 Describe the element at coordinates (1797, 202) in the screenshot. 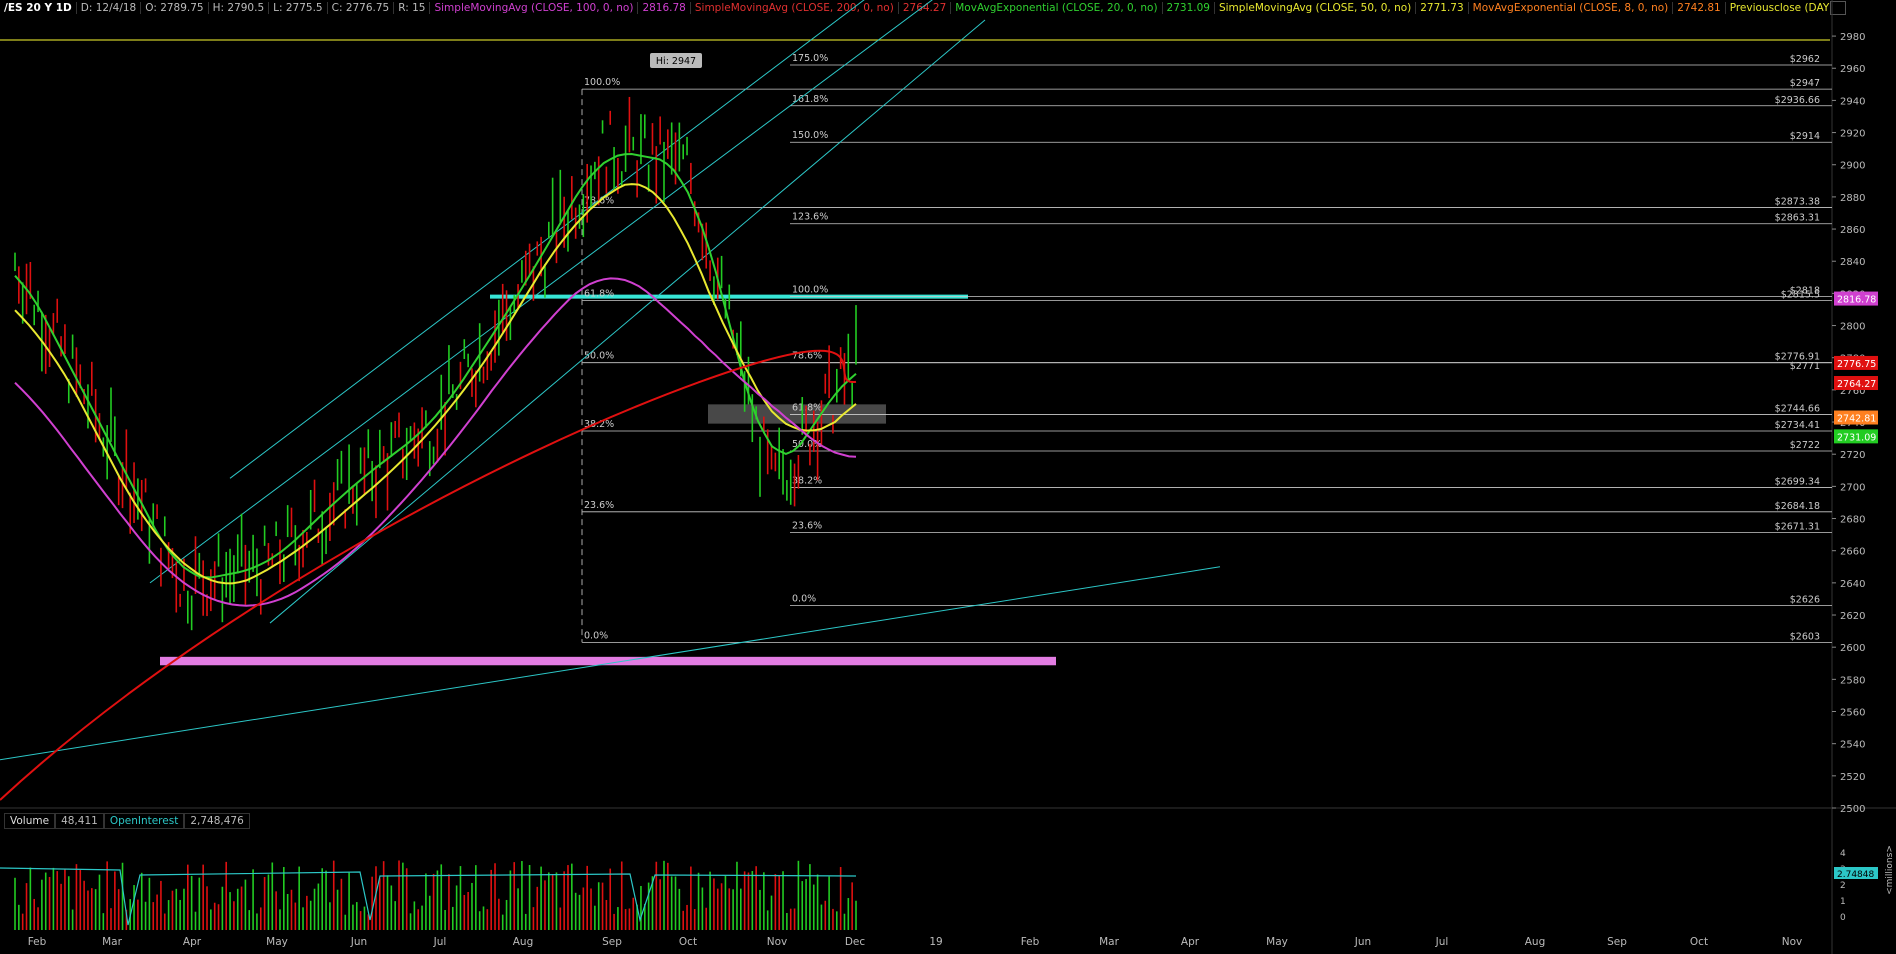

I see `fib-price-label: $2873.38` at that location.